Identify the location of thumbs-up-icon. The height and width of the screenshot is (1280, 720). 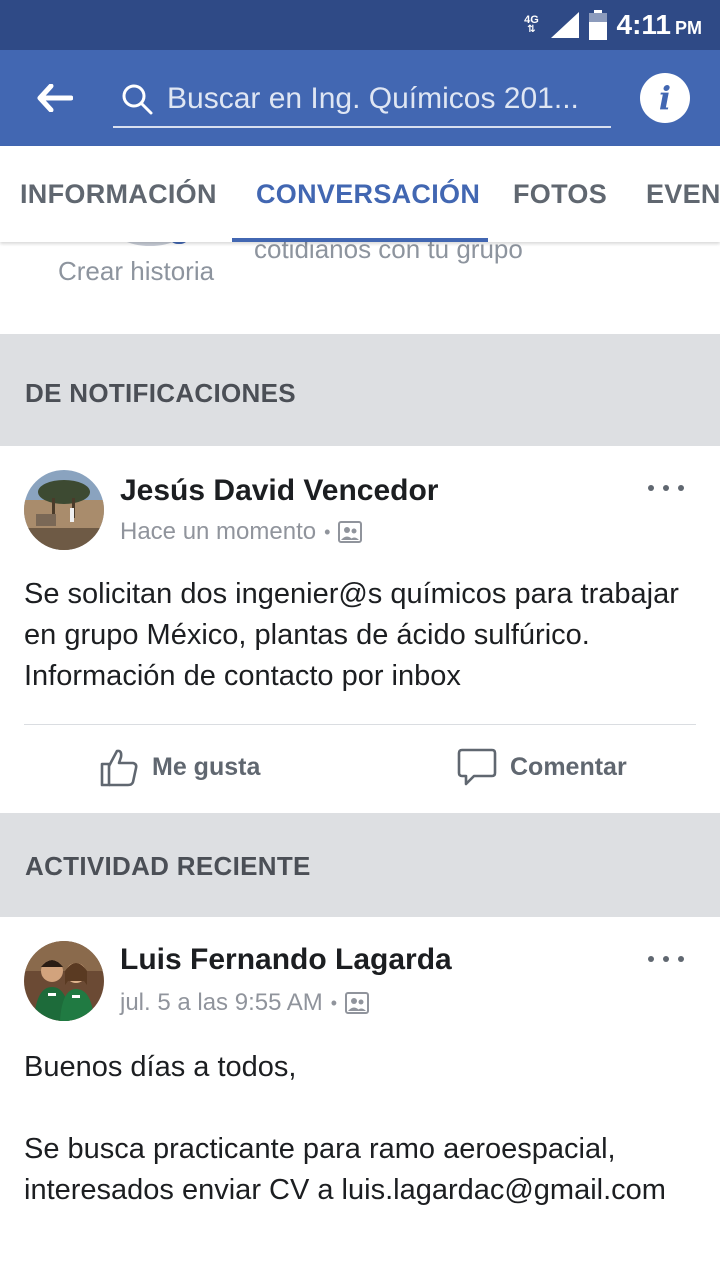
(119, 768).